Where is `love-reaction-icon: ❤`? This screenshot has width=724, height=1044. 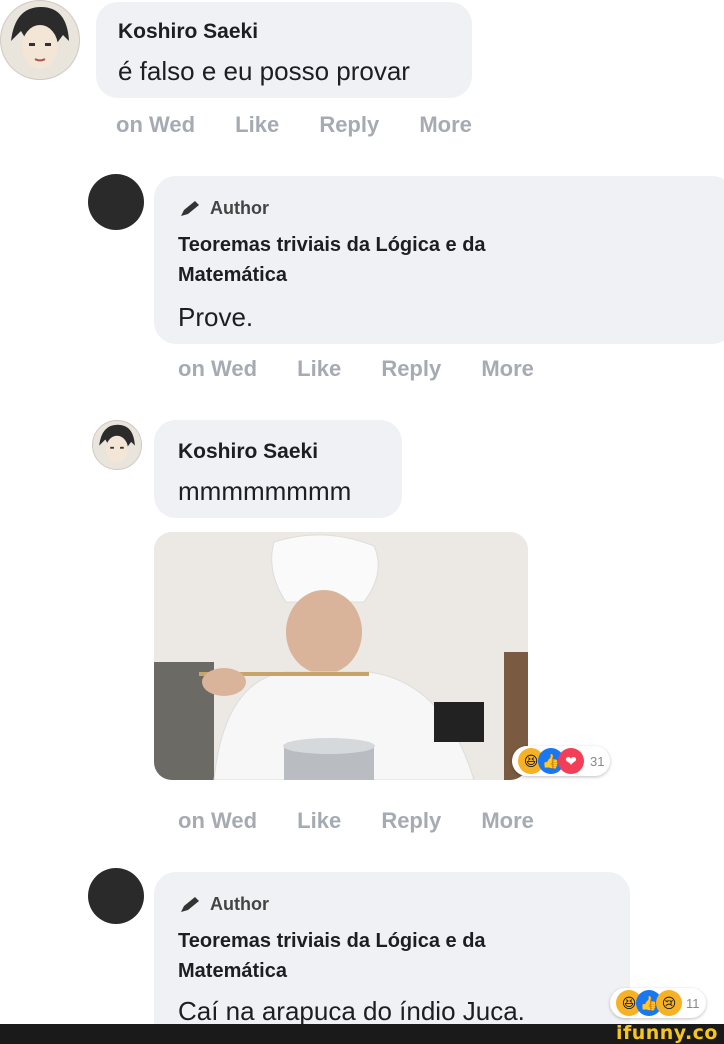 love-reaction-icon: ❤ is located at coordinates (571, 761).